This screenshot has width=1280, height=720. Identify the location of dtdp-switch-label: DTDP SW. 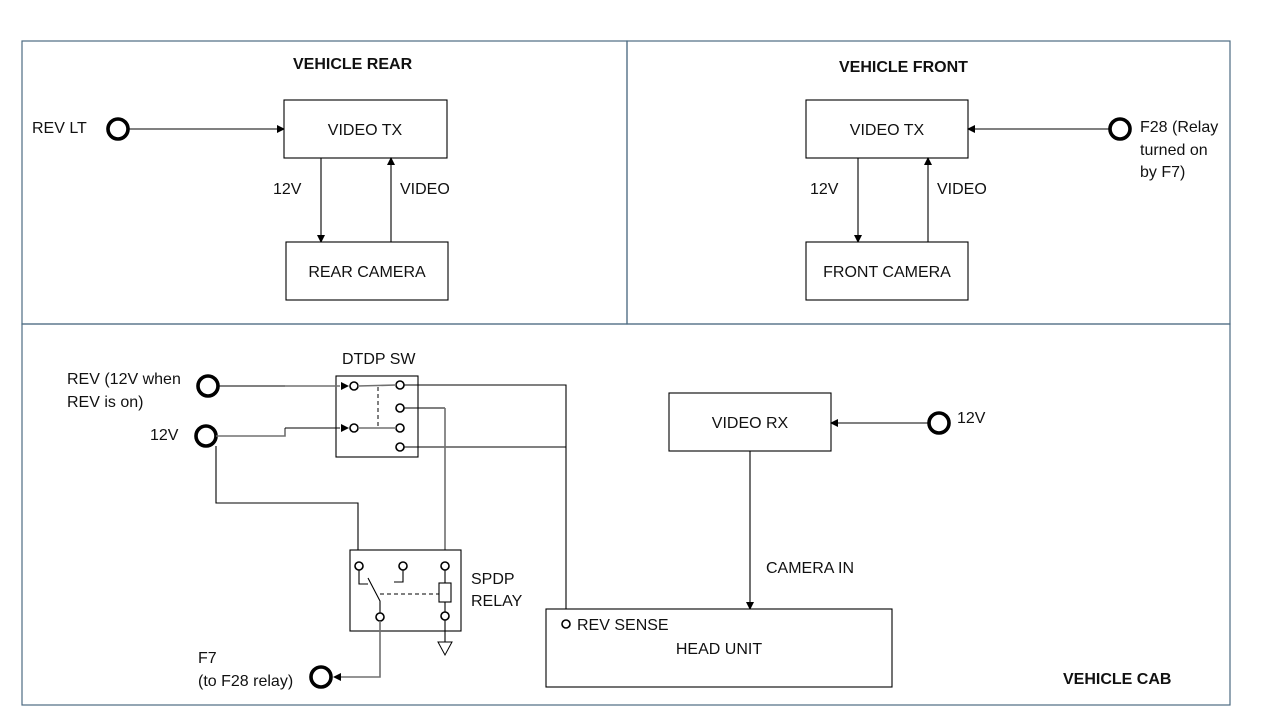
(379, 359).